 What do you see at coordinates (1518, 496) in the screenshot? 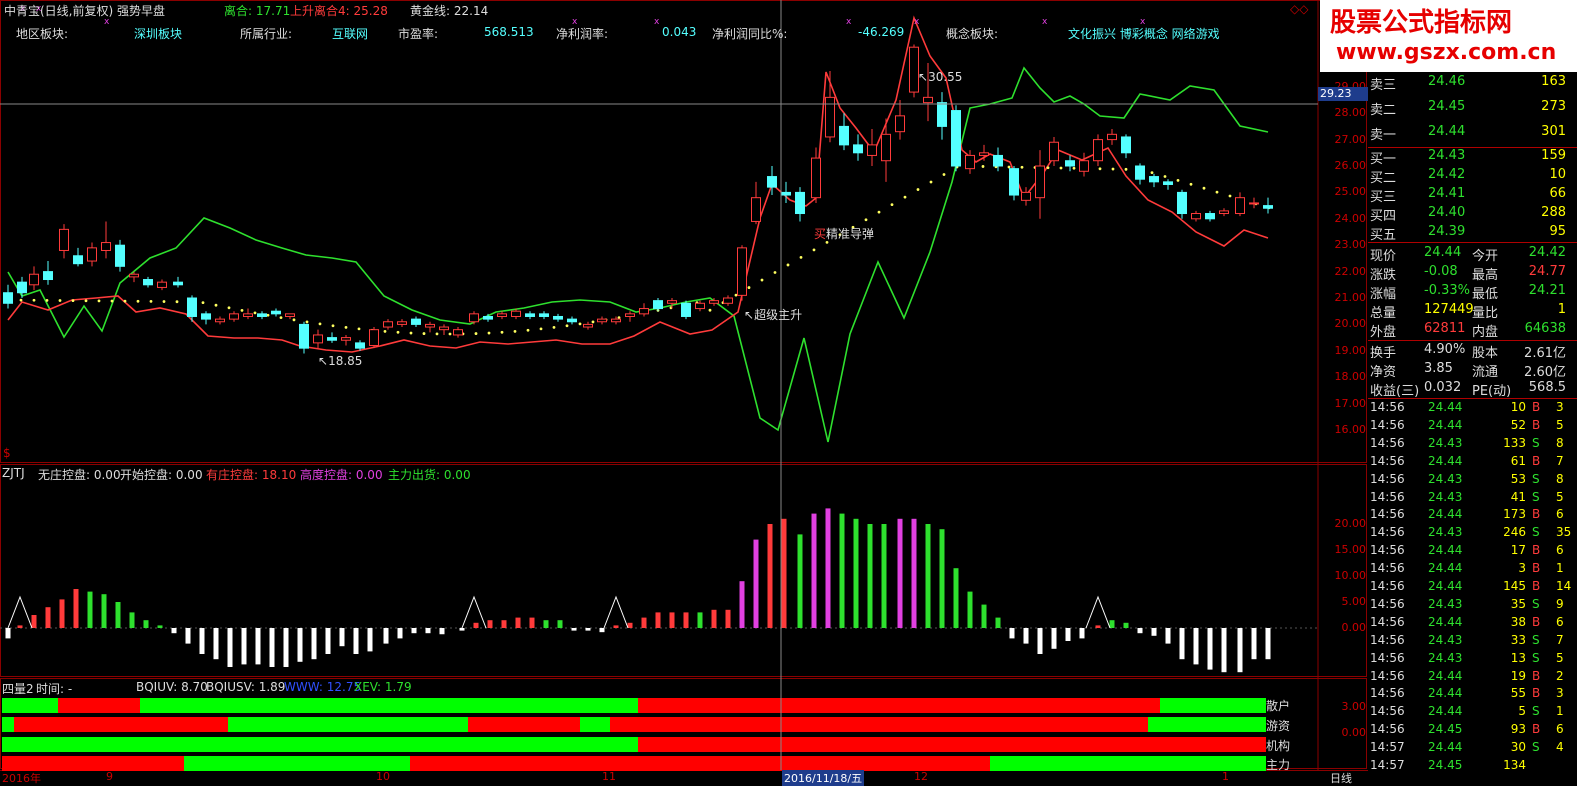
I see `tick-volume: 41` at bounding box center [1518, 496].